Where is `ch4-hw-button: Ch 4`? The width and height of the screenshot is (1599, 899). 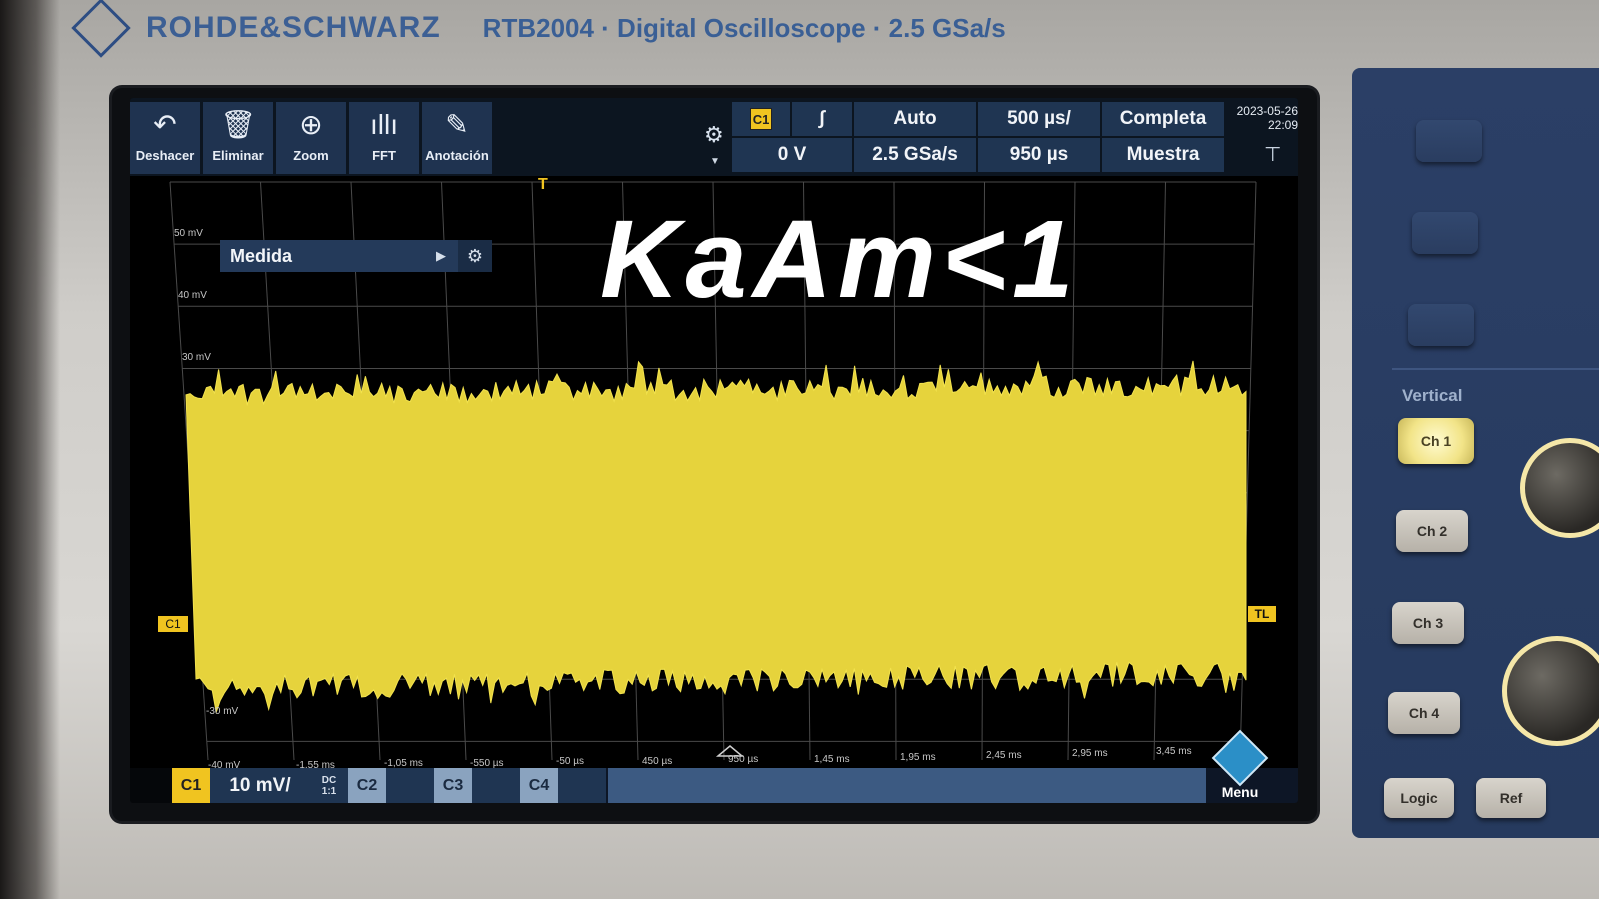 ch4-hw-button: Ch 4 is located at coordinates (1424, 713).